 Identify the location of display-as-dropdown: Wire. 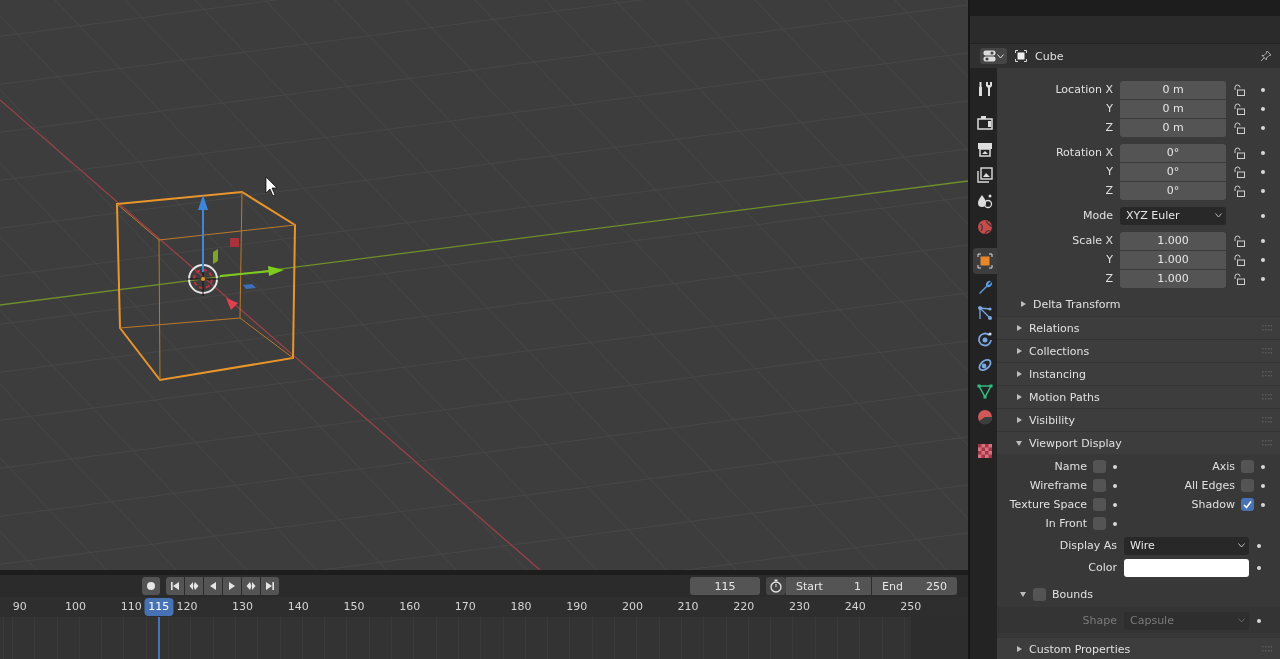
(1186, 545).